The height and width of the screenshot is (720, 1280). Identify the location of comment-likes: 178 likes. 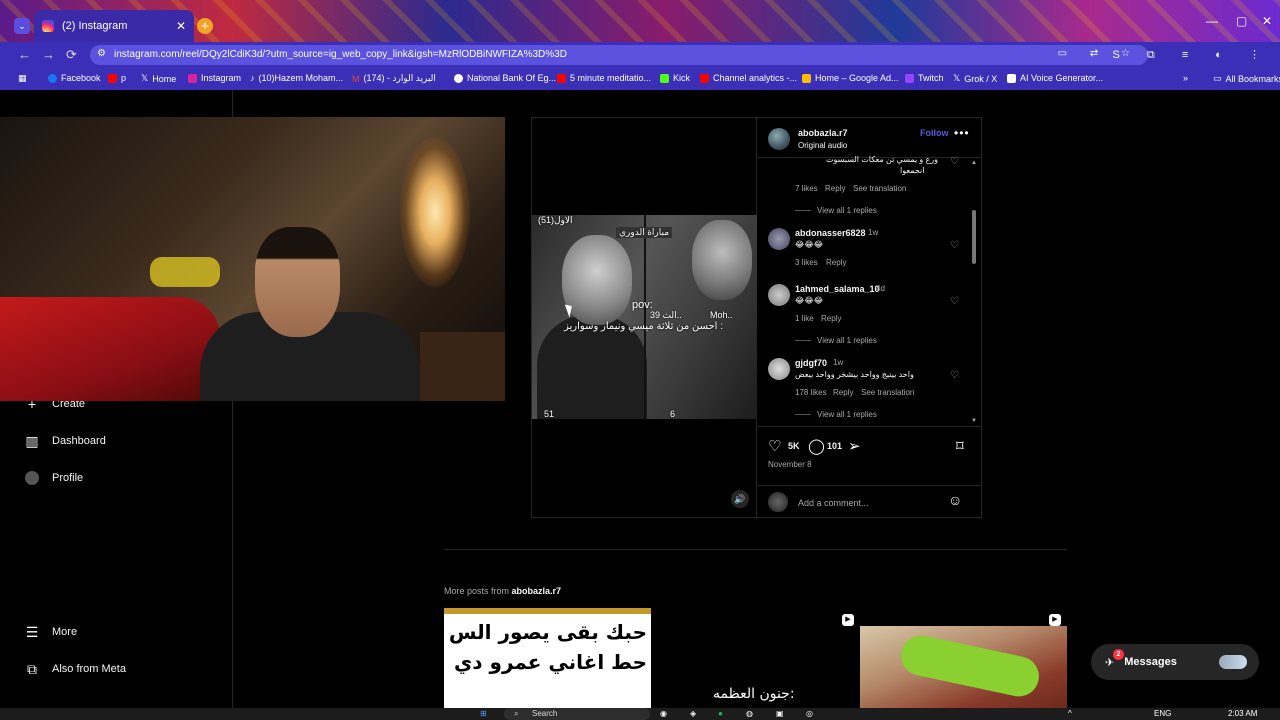
(811, 392).